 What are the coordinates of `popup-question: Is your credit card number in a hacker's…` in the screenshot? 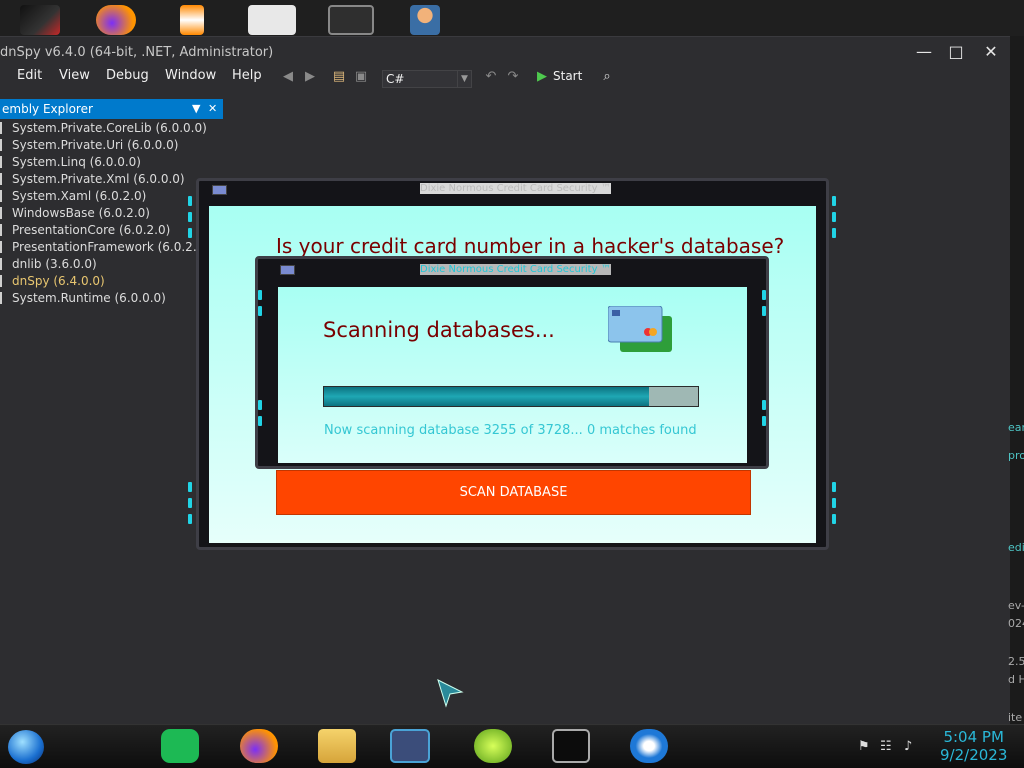 It's located at (530, 246).